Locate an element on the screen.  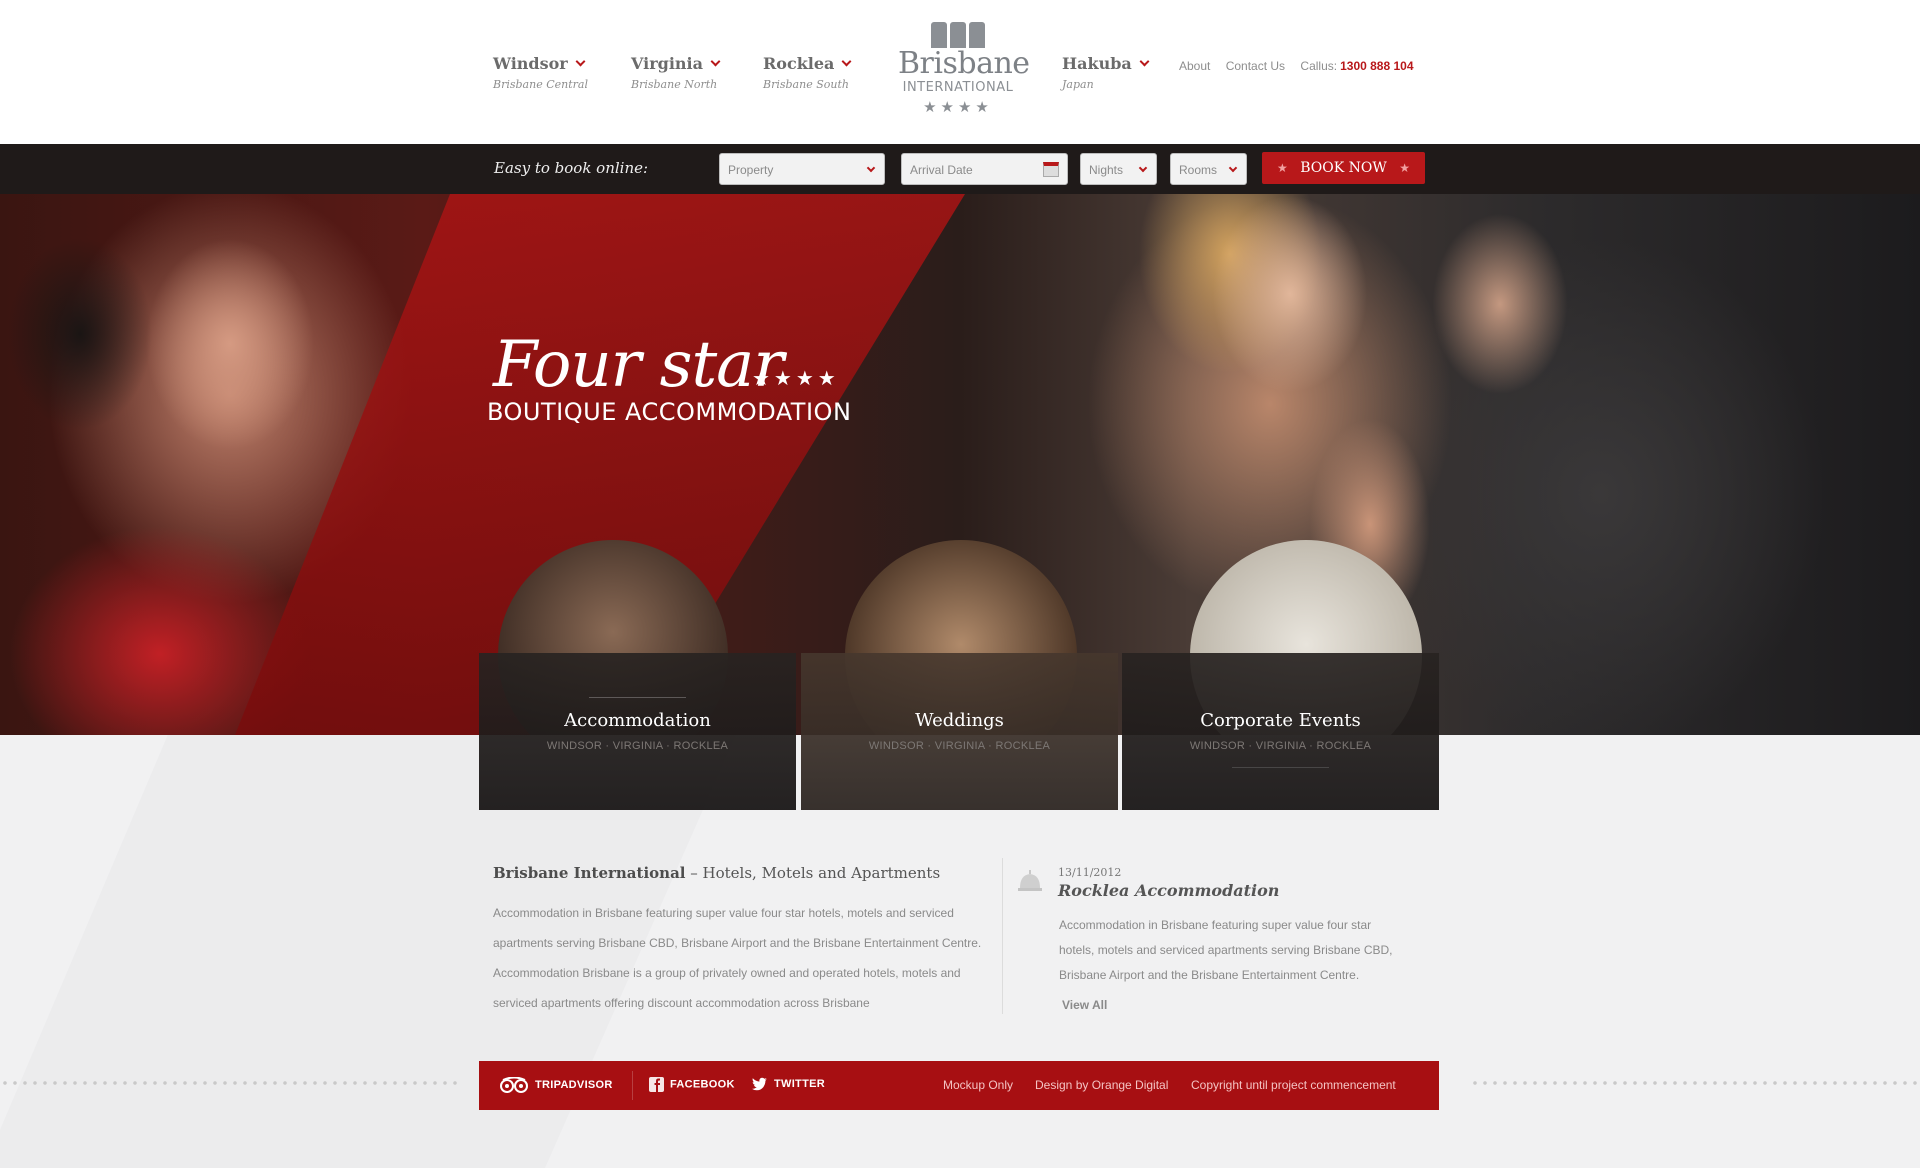
nav-item-rocklea: Rocklea Brisbane South is located at coordinates (807, 72).